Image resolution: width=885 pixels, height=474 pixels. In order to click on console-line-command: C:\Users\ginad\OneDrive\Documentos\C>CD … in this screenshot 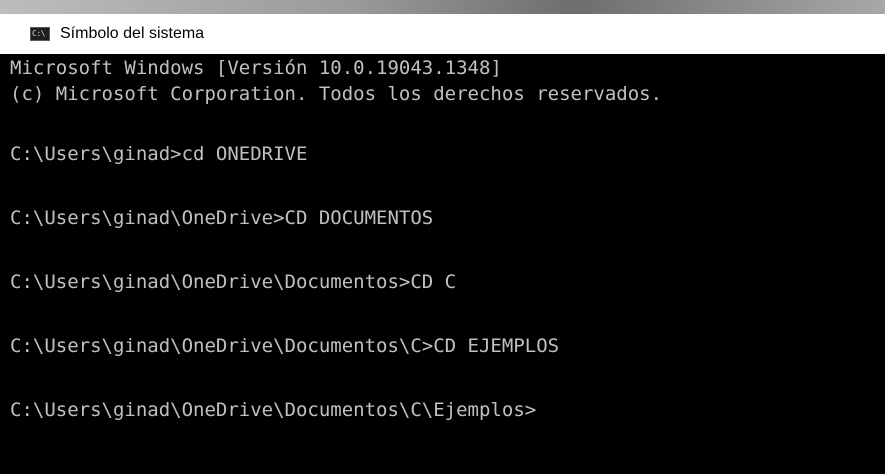, I will do `click(285, 346)`.